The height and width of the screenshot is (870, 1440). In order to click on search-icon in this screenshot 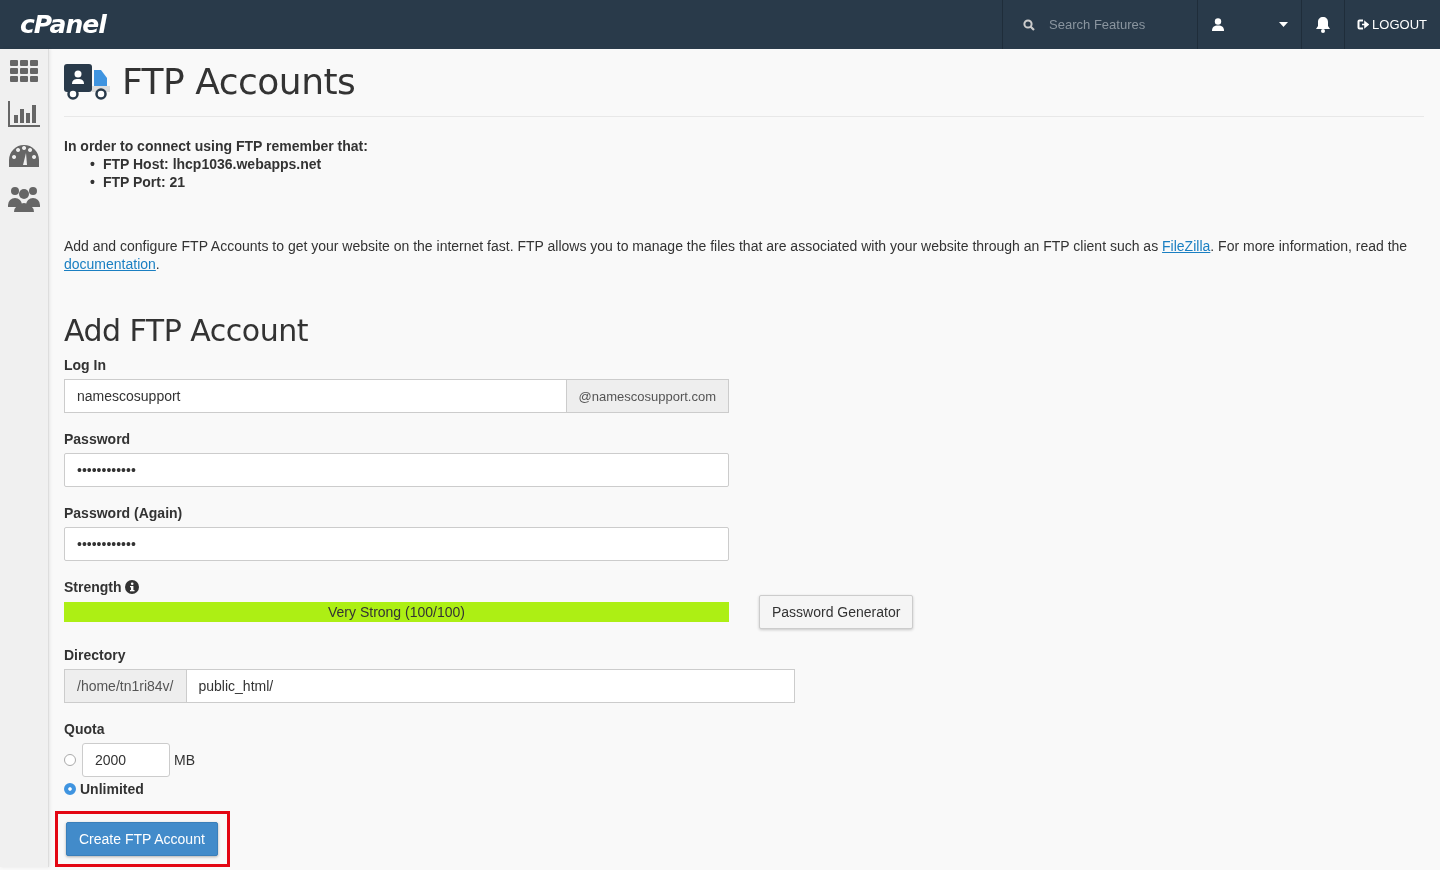, I will do `click(1029, 24)`.